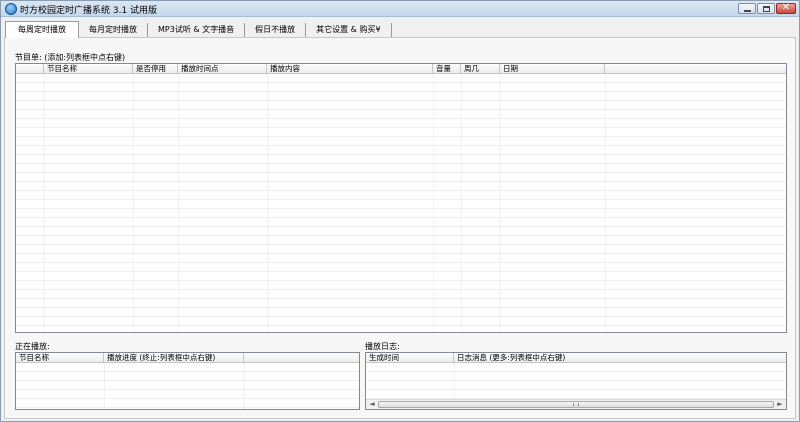 The height and width of the screenshot is (422, 800). I want to click on tab-settings-purchase: 其它设置 & 购买¥, so click(349, 30).